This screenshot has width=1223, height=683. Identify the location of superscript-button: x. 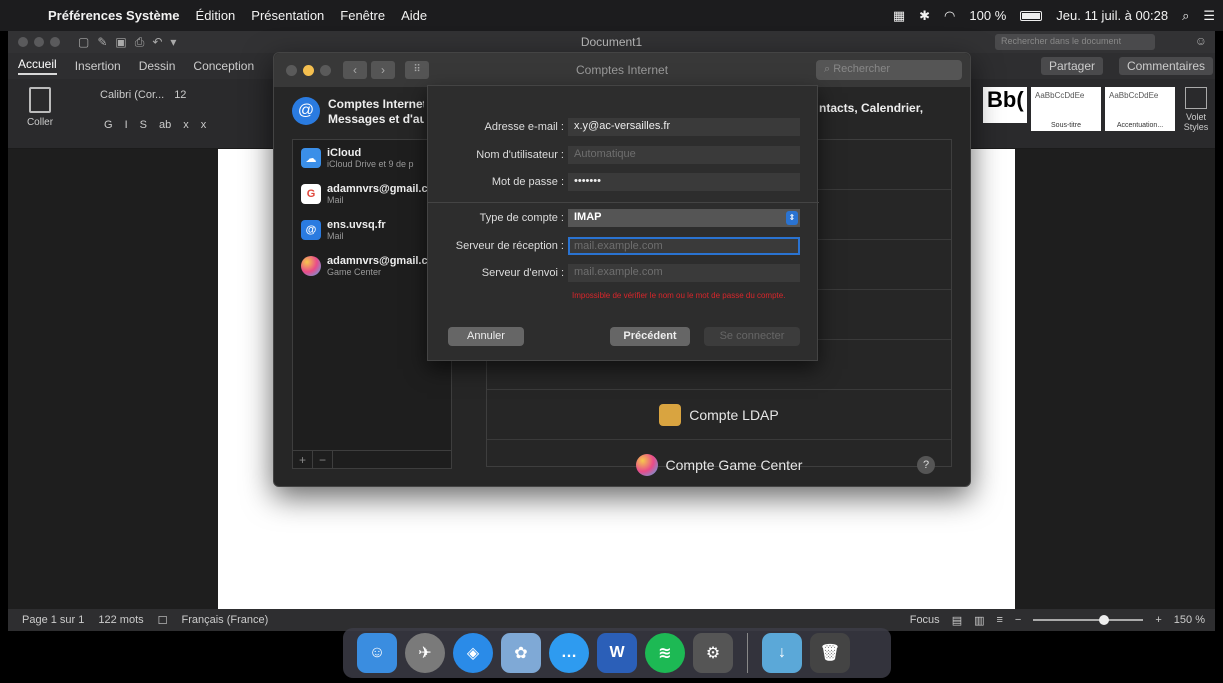
(204, 125).